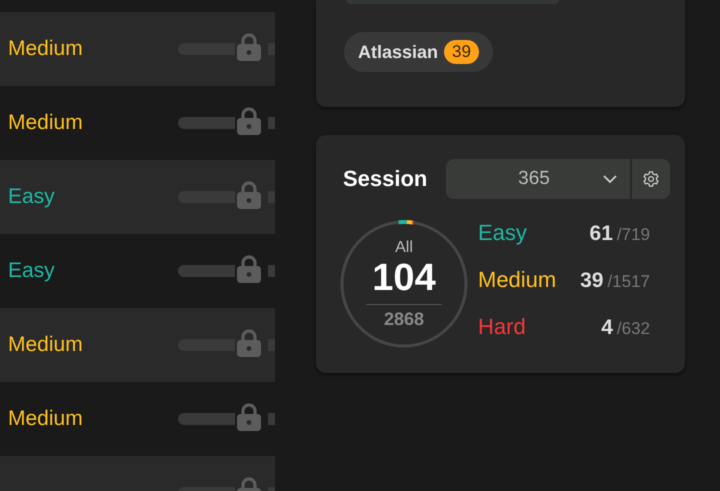  I want to click on total-count: 2868, so click(404, 319).